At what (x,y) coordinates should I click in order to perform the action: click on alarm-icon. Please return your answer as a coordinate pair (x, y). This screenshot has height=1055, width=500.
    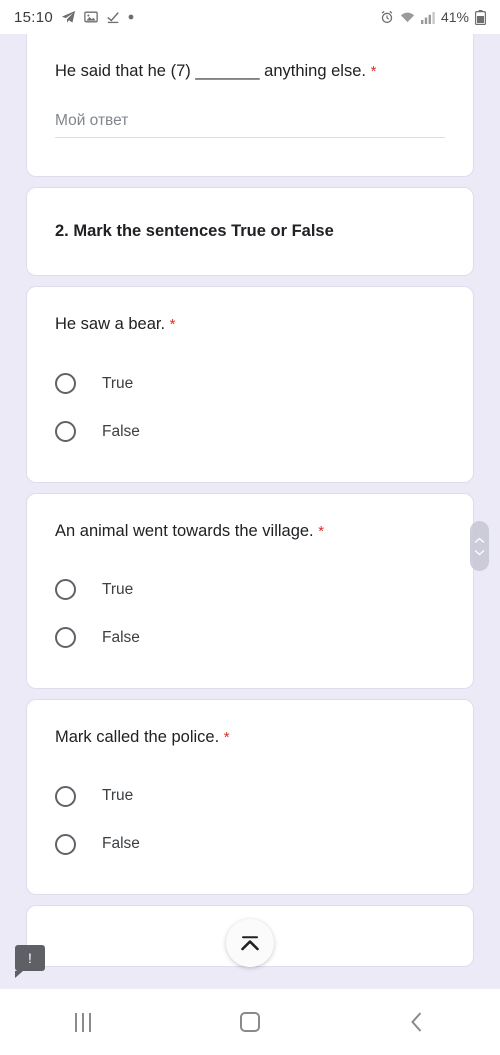
    Looking at the image, I should click on (387, 17).